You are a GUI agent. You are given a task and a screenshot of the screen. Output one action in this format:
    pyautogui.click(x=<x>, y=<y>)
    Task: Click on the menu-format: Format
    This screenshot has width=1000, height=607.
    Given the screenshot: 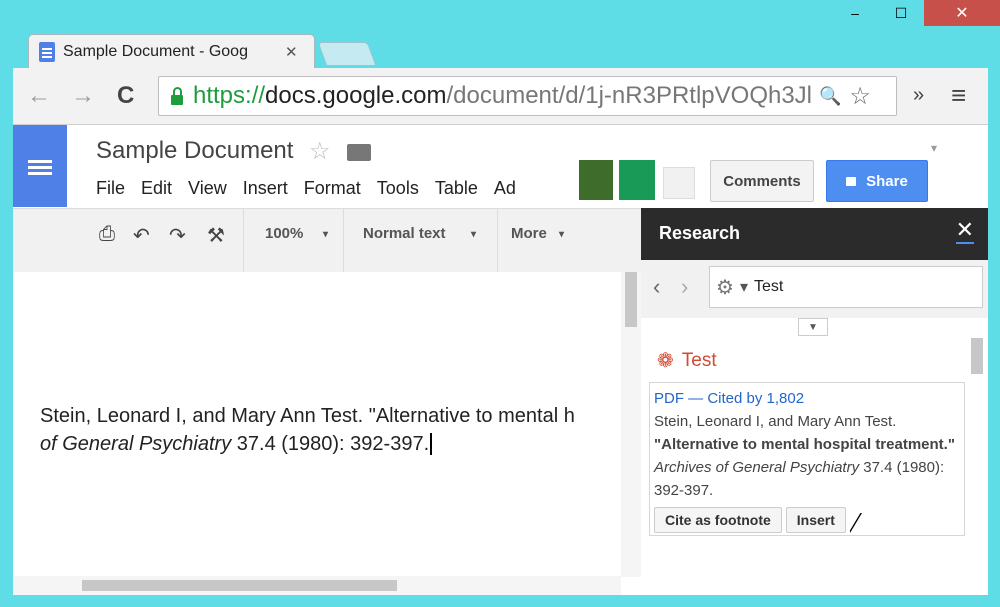 What is the action you would take?
    pyautogui.click(x=332, y=188)
    